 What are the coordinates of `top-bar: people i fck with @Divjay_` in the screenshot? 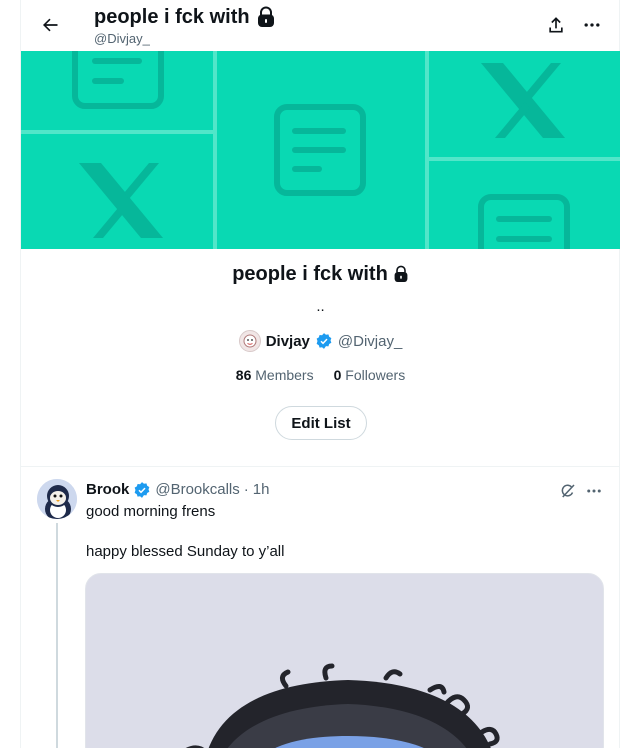 It's located at (321, 25).